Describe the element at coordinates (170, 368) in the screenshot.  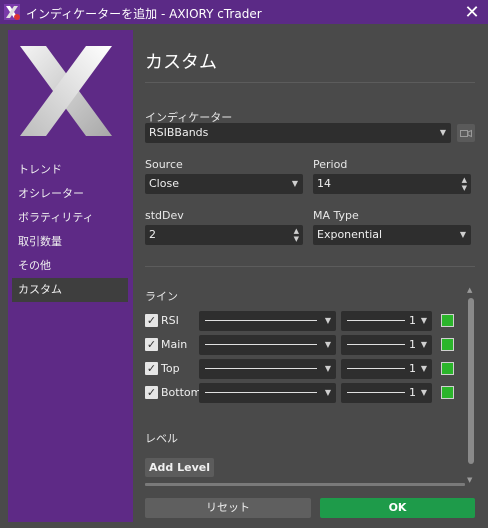
I see `line-label: Top` at that location.